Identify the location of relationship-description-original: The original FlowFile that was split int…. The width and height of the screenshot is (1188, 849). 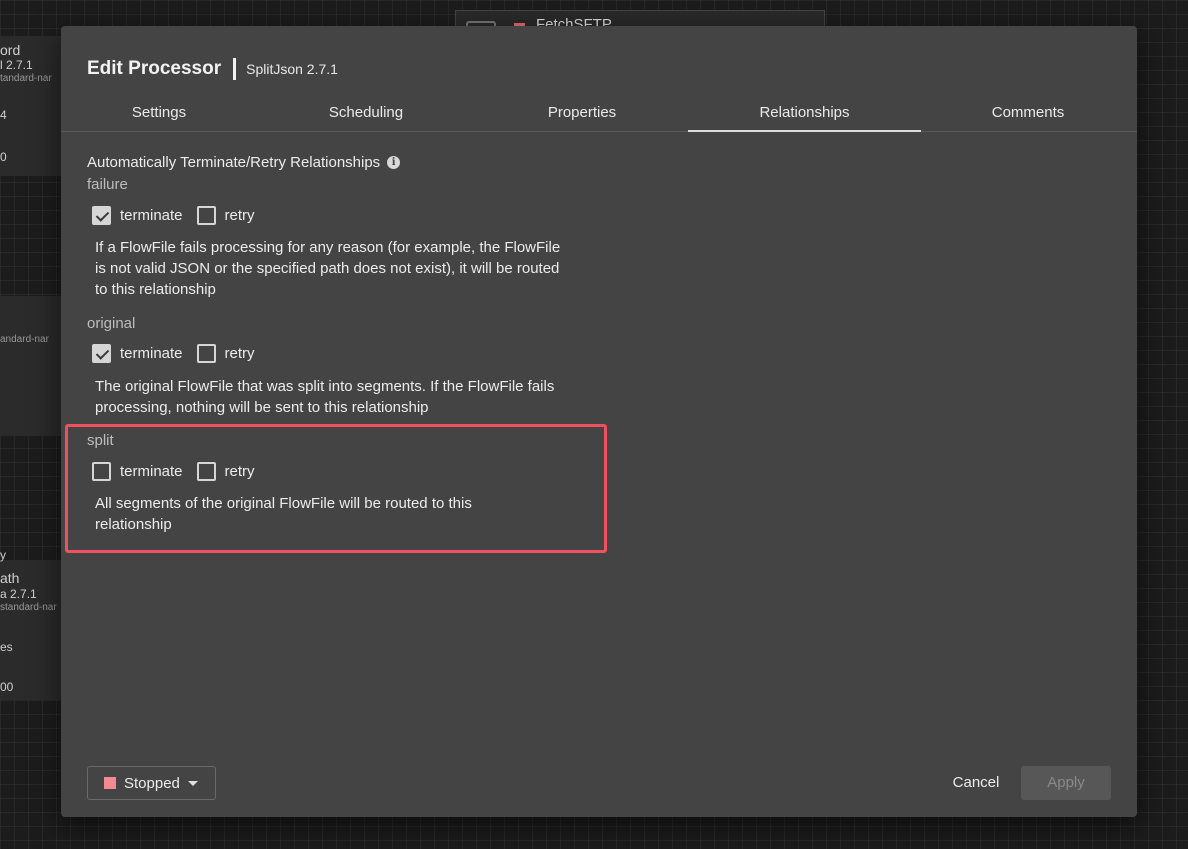
(325, 397).